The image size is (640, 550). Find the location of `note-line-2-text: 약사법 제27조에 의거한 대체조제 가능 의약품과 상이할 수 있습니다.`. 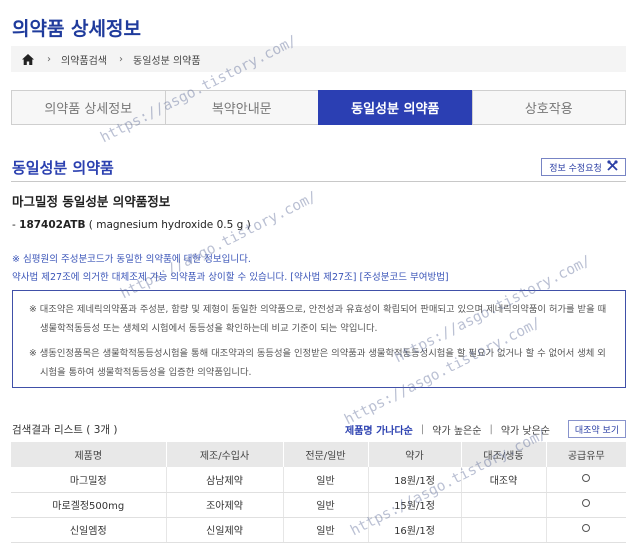

note-line-2-text: 약사법 제27조에 의거한 대체조제 가능 의약품과 상이할 수 있습니다. is located at coordinates (150, 277).